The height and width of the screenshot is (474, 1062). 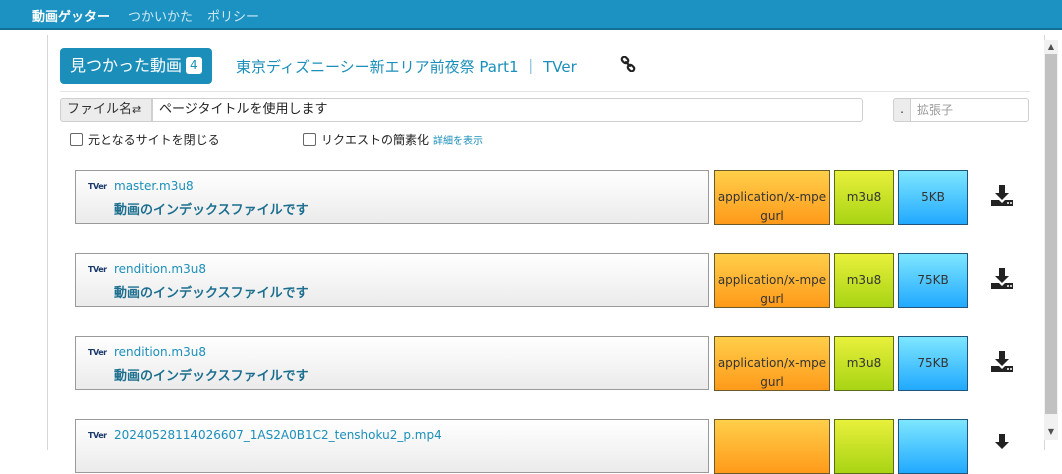 I want to click on found-videos-button: 見つかった動画 4, so click(x=136, y=66).